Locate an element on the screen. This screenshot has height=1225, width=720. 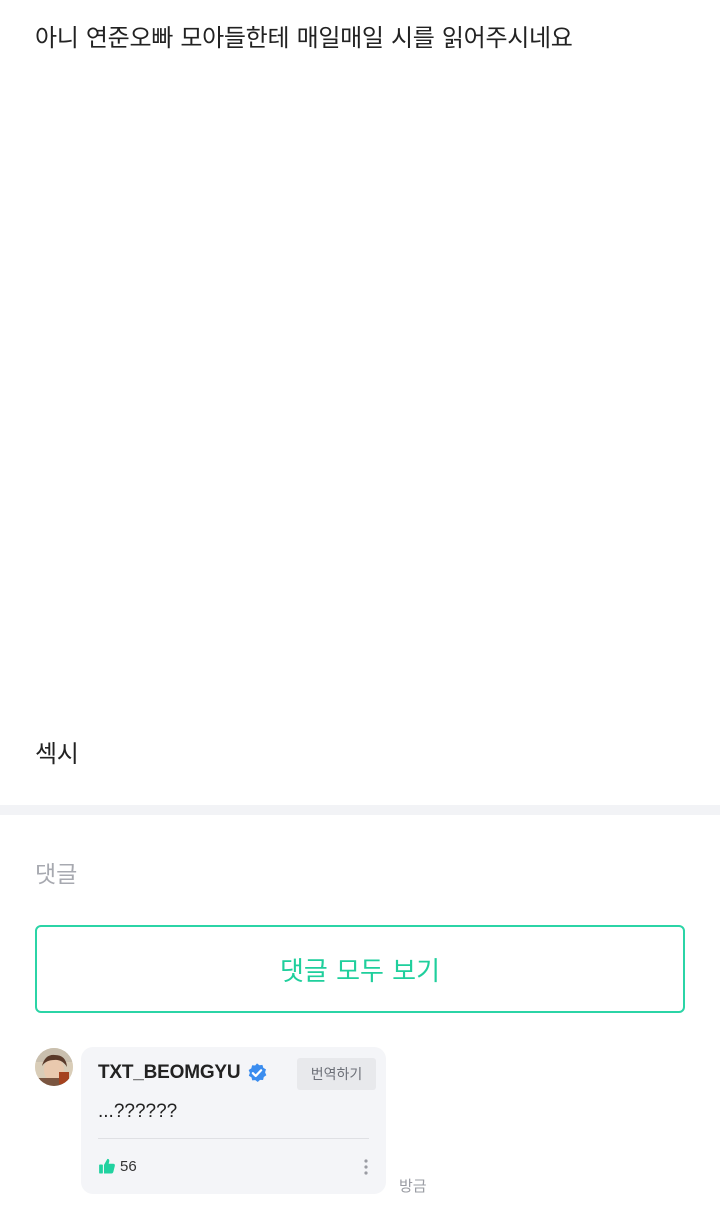
post-text-line: 섹시 is located at coordinates (57, 754).